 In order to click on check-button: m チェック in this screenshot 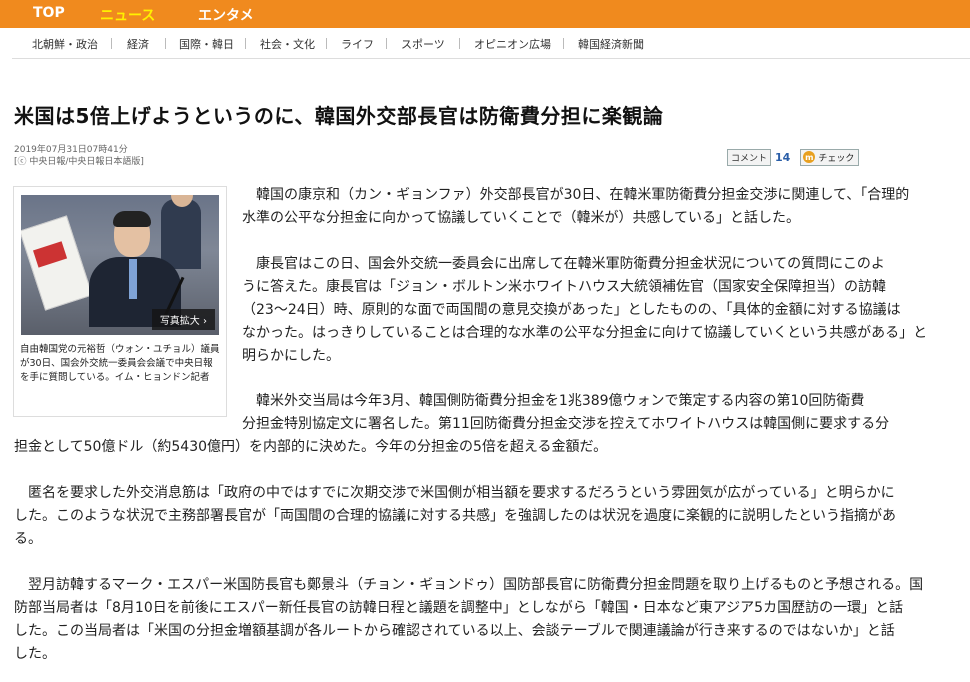, I will do `click(830, 157)`.